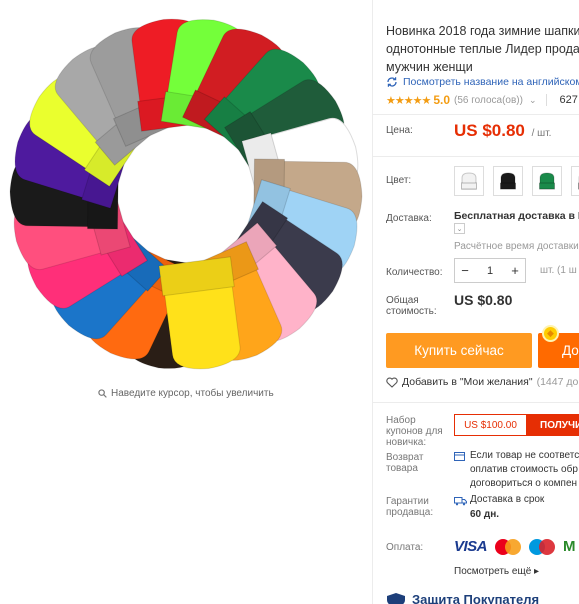 The width and height of the screenshot is (579, 604). Describe the element at coordinates (459, 350) in the screenshot. I see `buy-now-button: Купить сейчас` at that location.